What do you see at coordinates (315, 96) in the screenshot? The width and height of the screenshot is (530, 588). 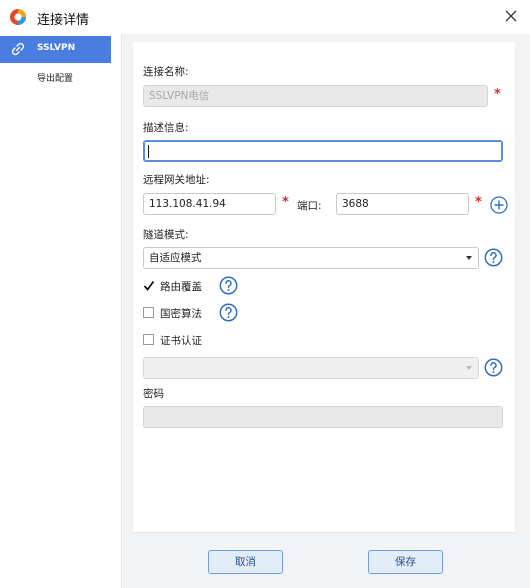 I see `connection-name-field: SSLVPN电信` at bounding box center [315, 96].